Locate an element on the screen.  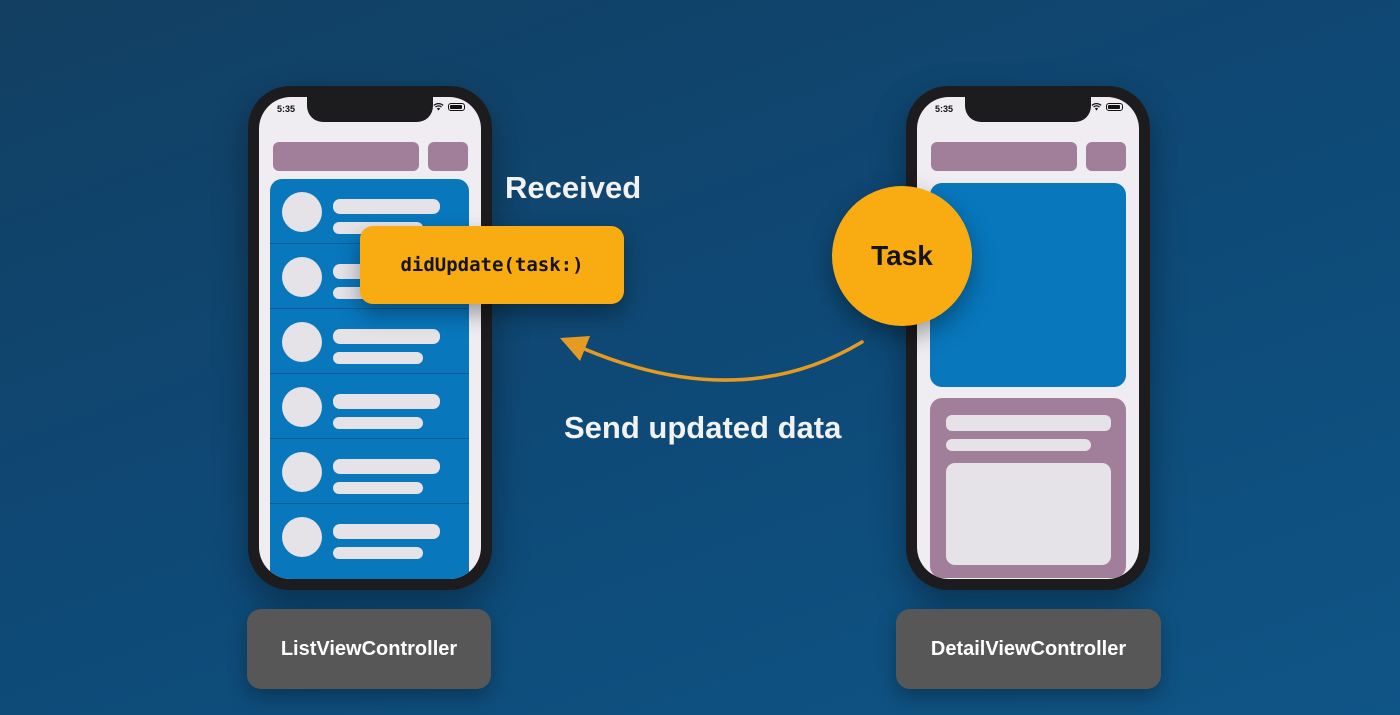
detail-content-placeholder is located at coordinates (1028, 514).